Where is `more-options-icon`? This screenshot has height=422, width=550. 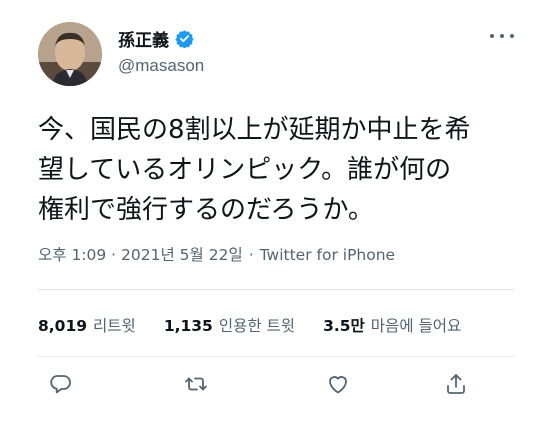
more-options-icon is located at coordinates (502, 36).